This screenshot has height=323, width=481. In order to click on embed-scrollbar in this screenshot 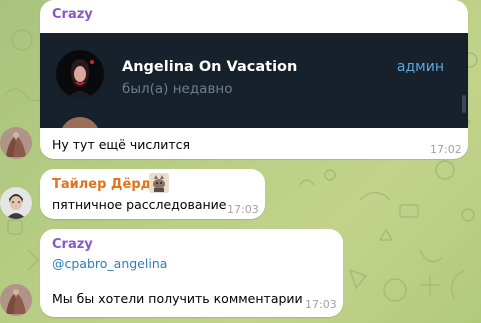, I will do `click(464, 104)`.